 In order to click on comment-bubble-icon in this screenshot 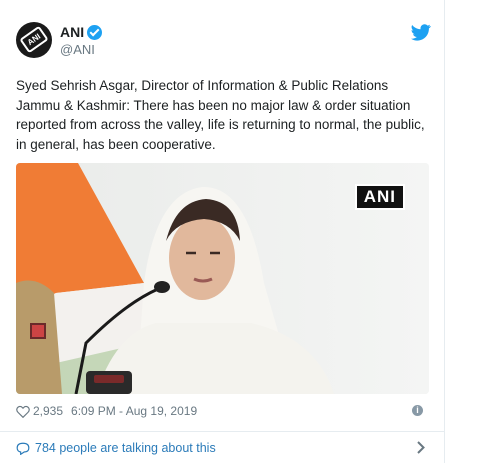, I will do `click(23, 448)`.